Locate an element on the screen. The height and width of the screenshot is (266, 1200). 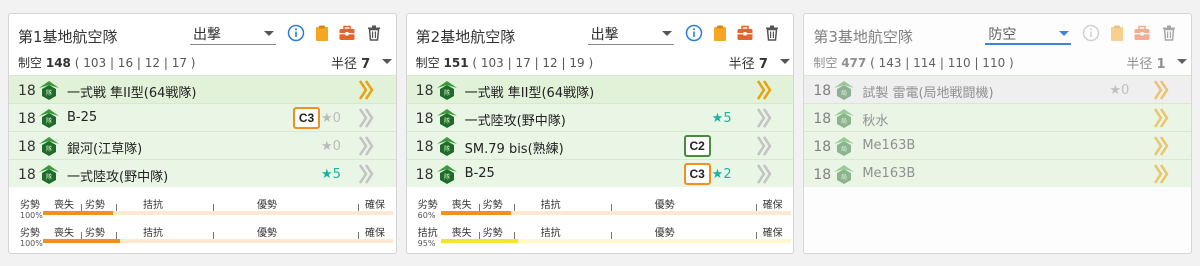
squadron-row: 18 隊 B-25 C3 ★0 is located at coordinates (202, 117).